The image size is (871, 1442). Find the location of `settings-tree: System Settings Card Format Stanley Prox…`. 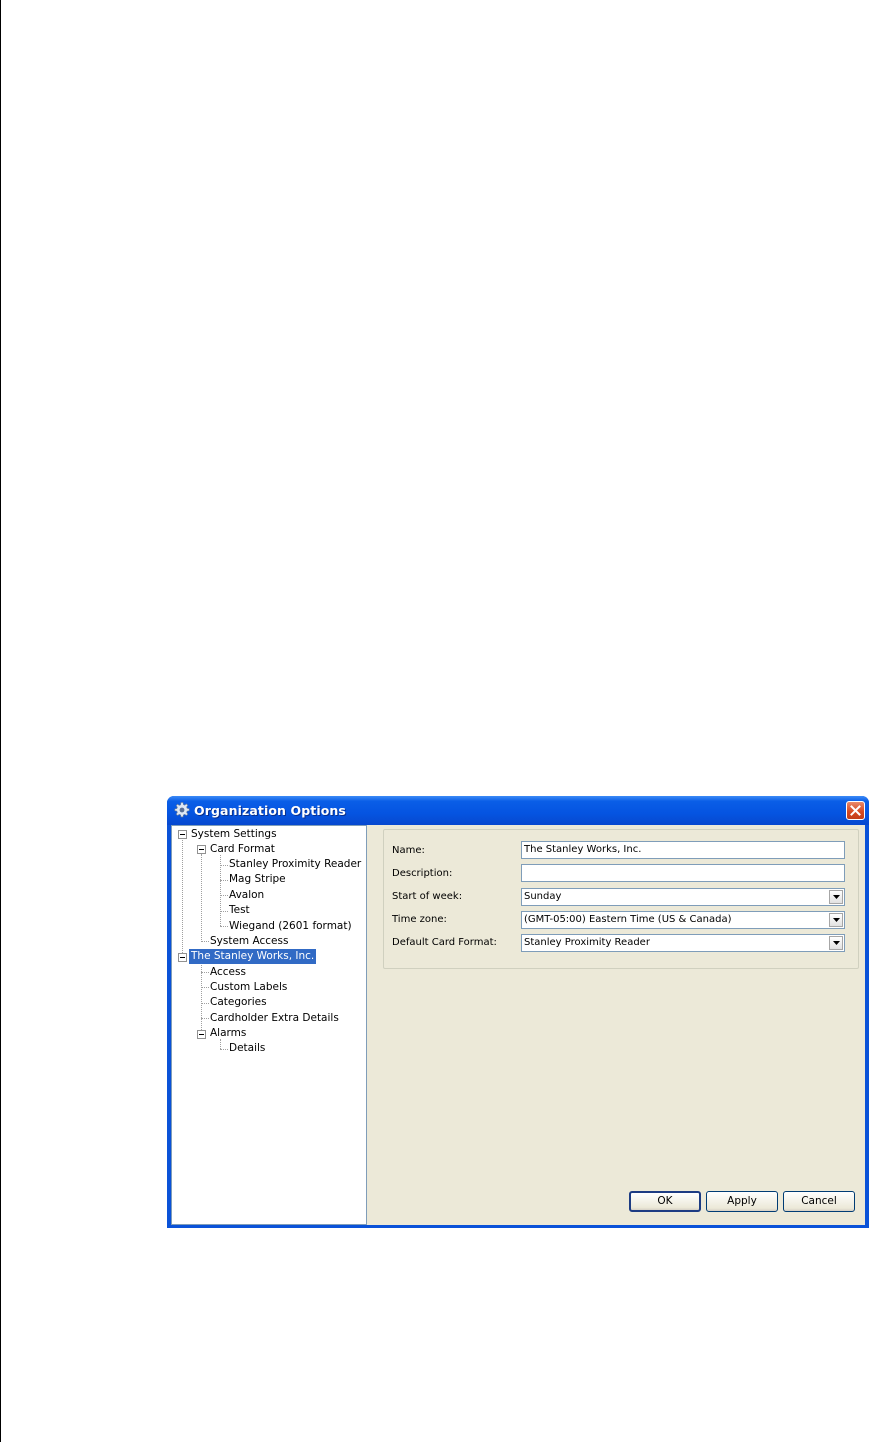

settings-tree: System Settings Card Format Stanley Prox… is located at coordinates (269, 1025).